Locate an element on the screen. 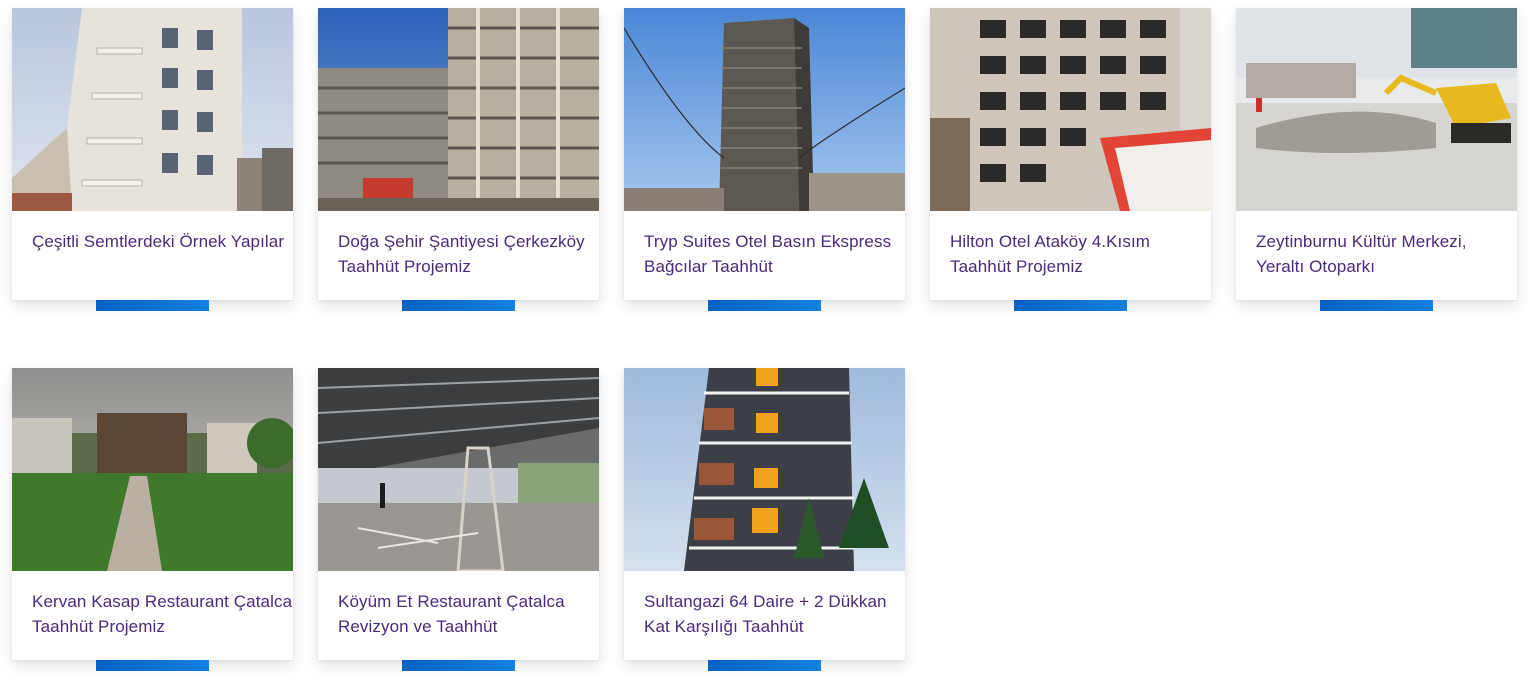  project-card: Çeşitli Semtlerdeki Örnek Yapılar is located at coordinates (153, 159).